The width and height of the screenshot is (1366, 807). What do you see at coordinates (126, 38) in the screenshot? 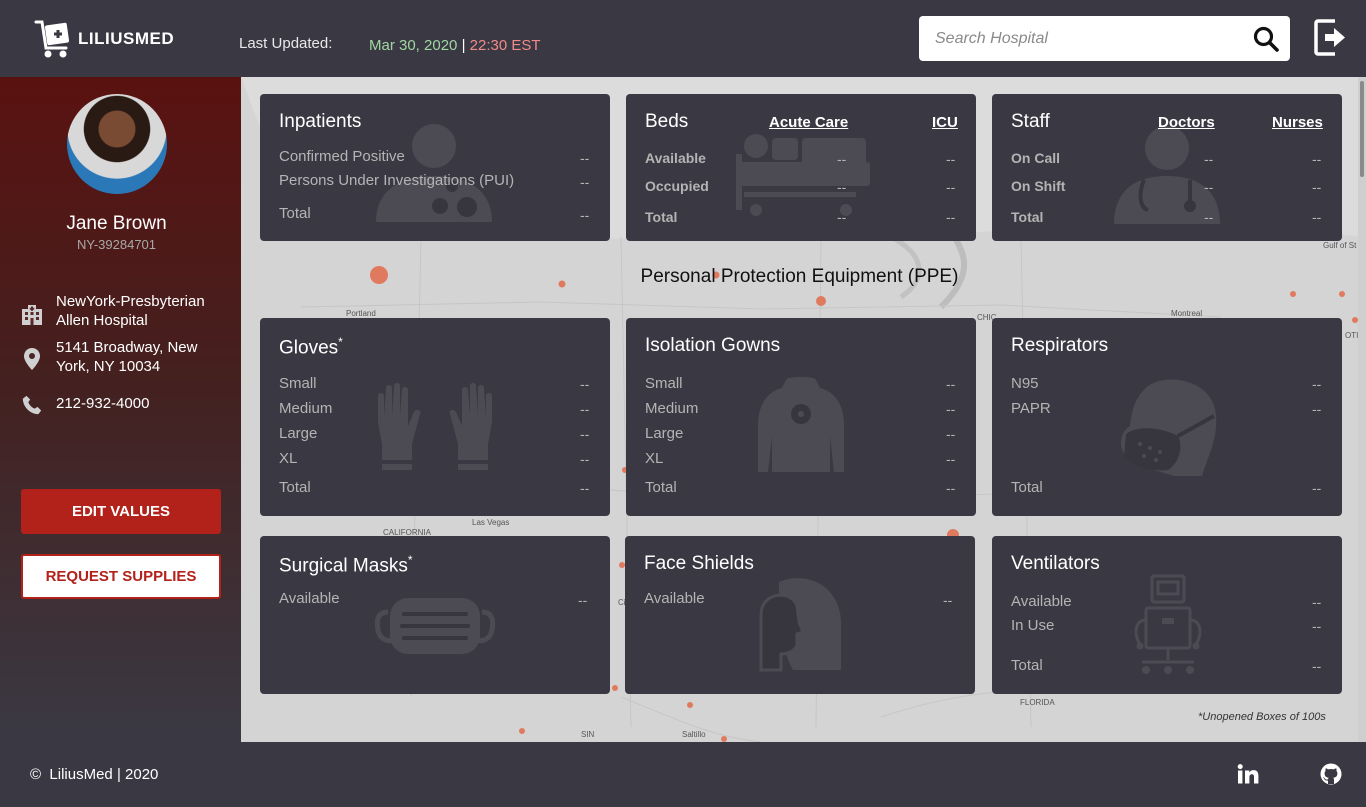
I see `app-name: LILIUSMED` at bounding box center [126, 38].